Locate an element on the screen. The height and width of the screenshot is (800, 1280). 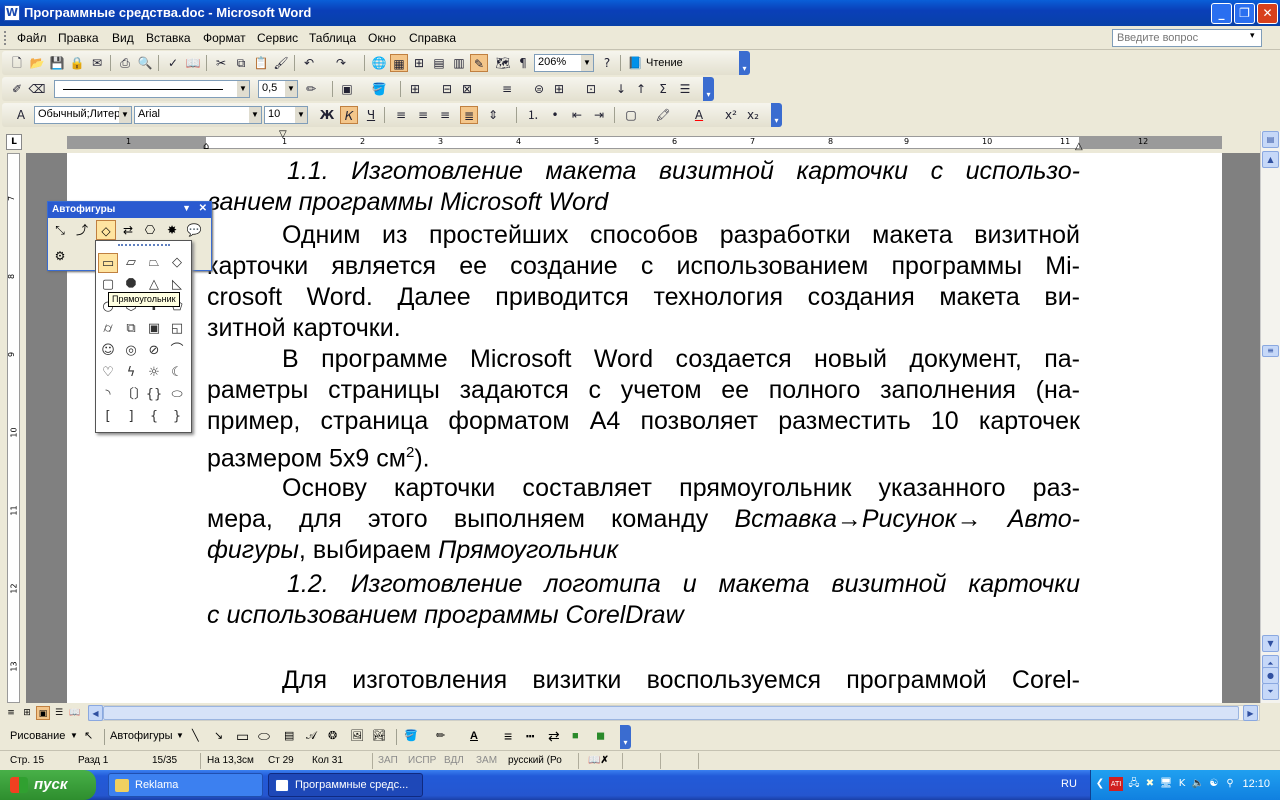
menu-edit: Правка is located at coordinates (78, 38).